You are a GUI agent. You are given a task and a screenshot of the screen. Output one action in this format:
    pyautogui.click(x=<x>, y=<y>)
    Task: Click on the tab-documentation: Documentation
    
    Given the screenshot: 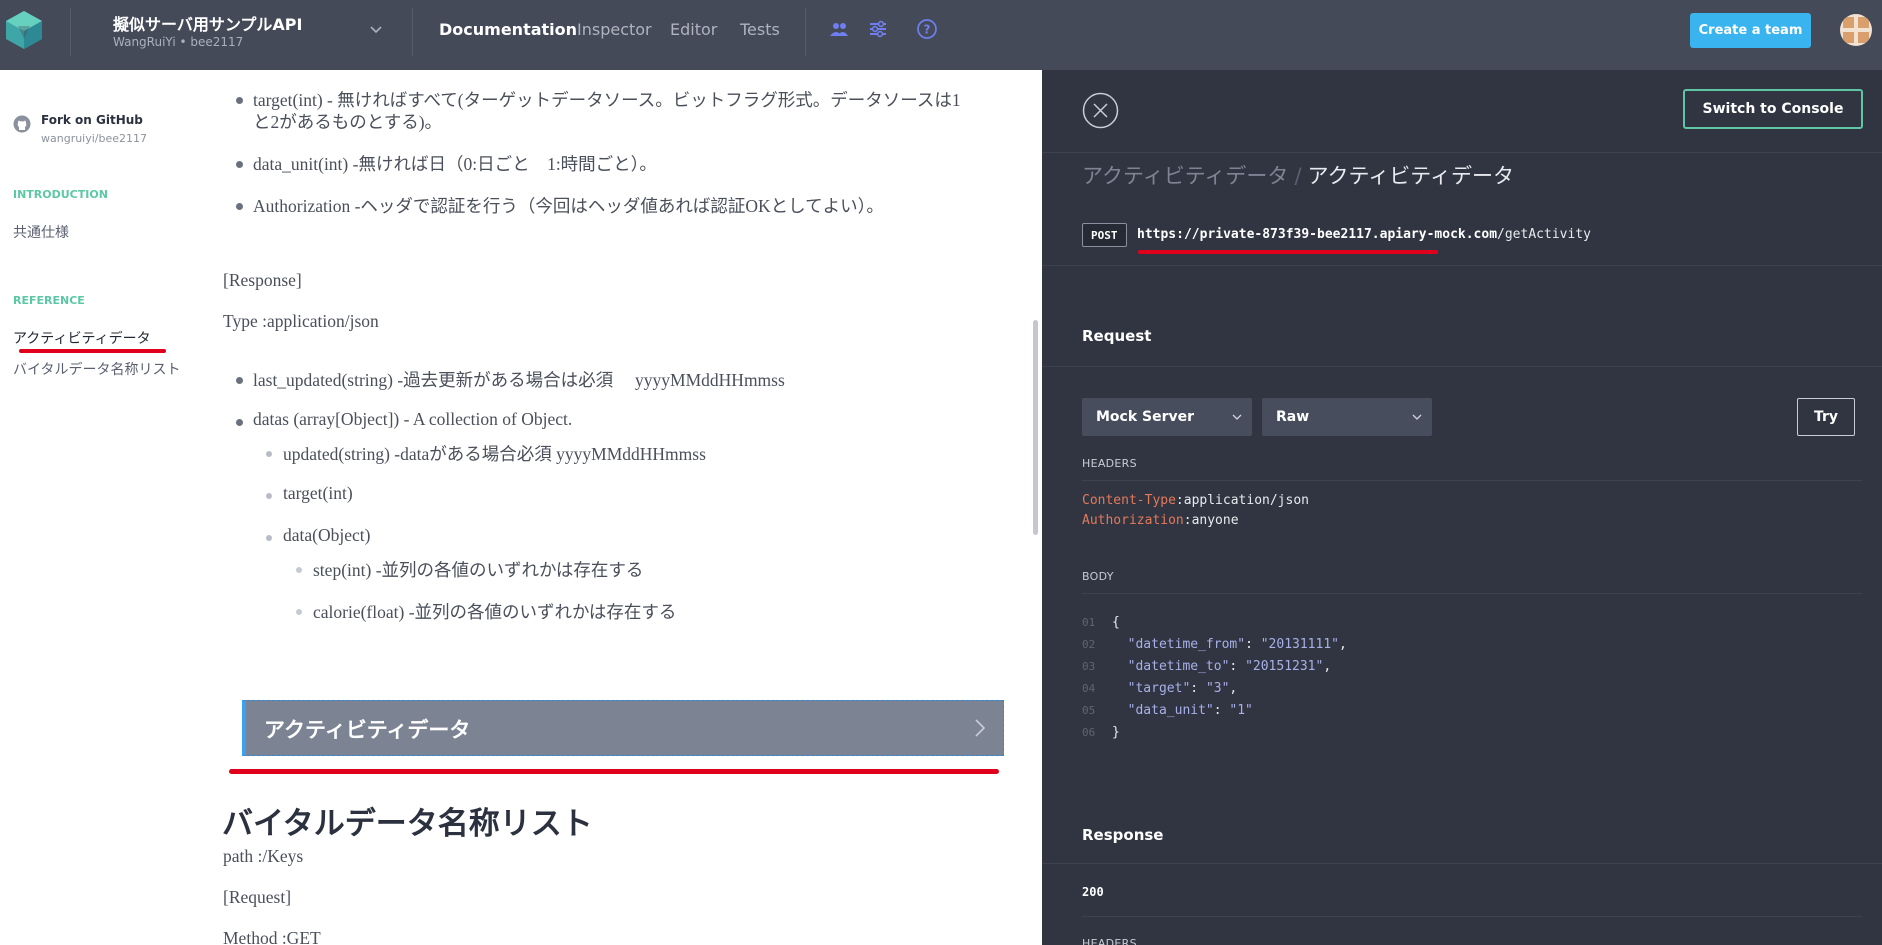 What is the action you would take?
    pyautogui.click(x=508, y=29)
    